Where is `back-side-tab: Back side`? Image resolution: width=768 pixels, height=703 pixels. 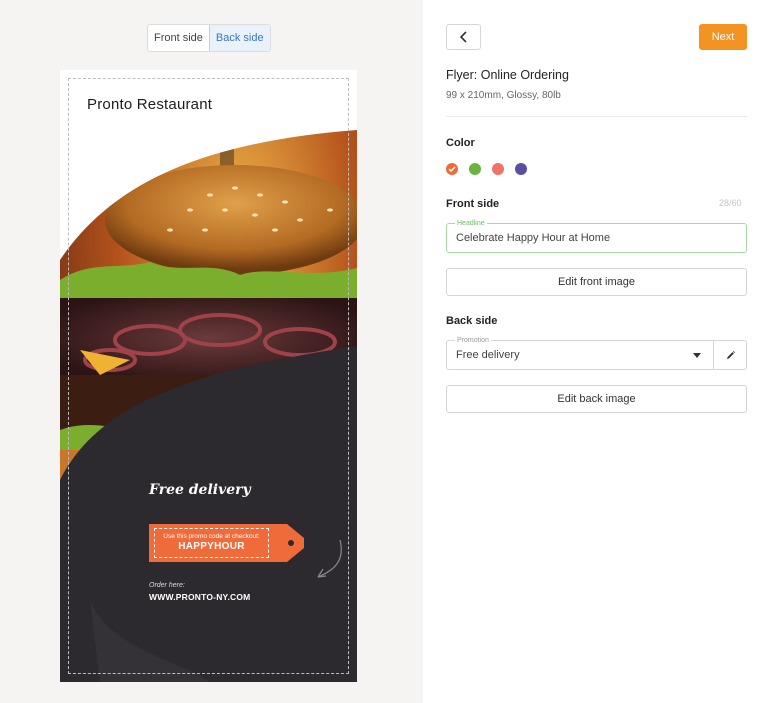
back-side-tab: Back side is located at coordinates (239, 38).